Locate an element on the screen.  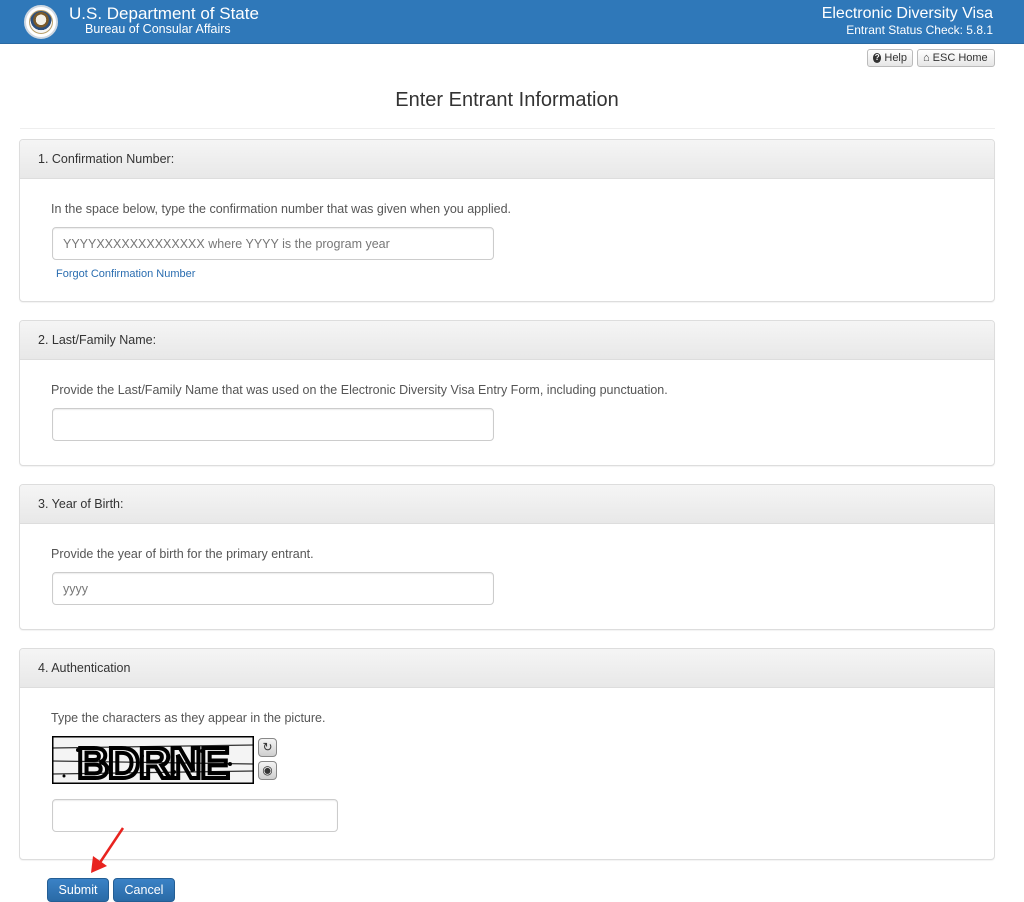
esc-home-button: ⌂ ESC Home is located at coordinates (956, 58).